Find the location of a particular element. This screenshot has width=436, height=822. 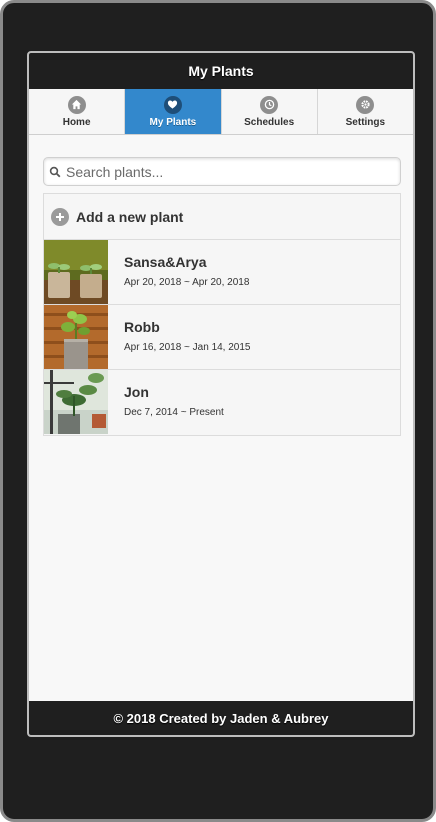

heart-icon is located at coordinates (172, 104).